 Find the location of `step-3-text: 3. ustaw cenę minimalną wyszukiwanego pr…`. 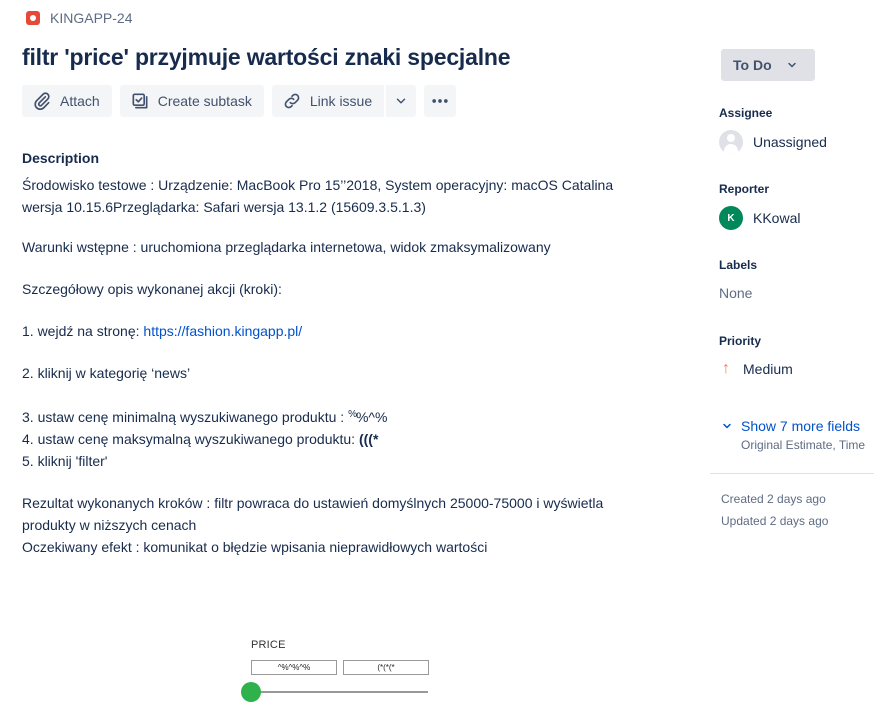

step-3-text: 3. ustaw cenę minimalną wyszukiwanego pr… is located at coordinates (185, 417).